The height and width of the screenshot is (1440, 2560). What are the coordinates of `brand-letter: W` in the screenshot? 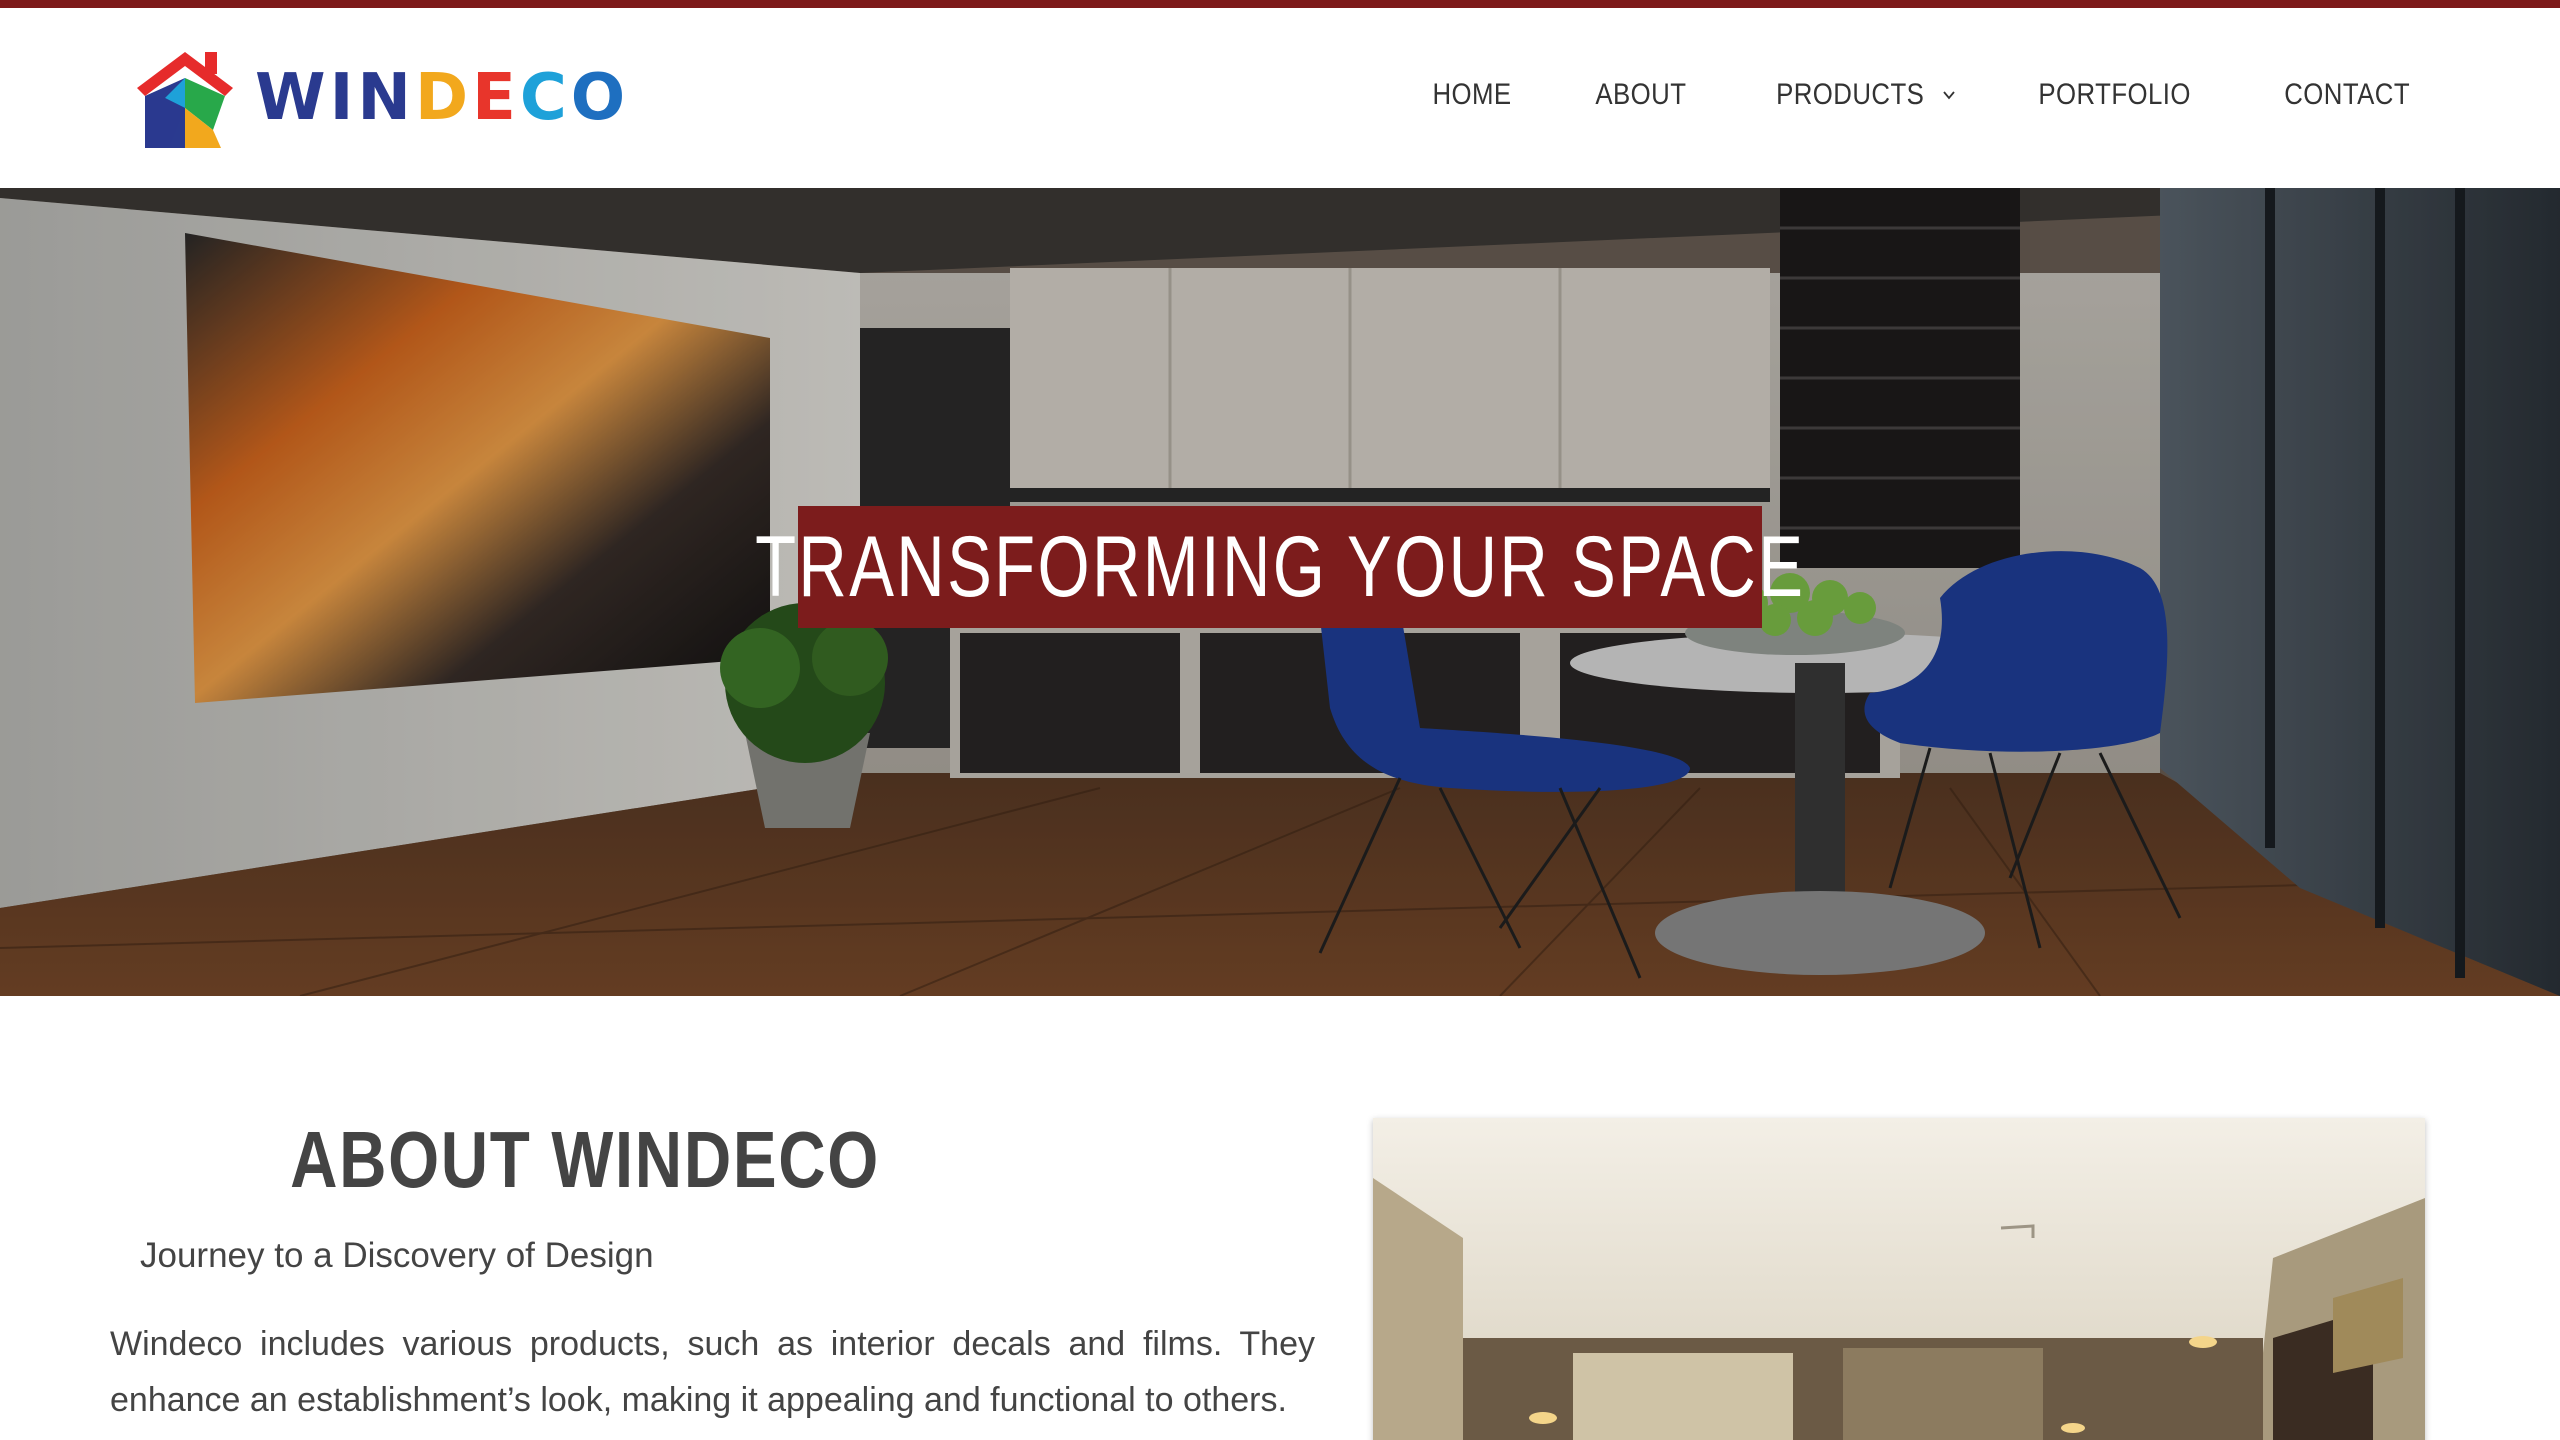 It's located at (292, 98).